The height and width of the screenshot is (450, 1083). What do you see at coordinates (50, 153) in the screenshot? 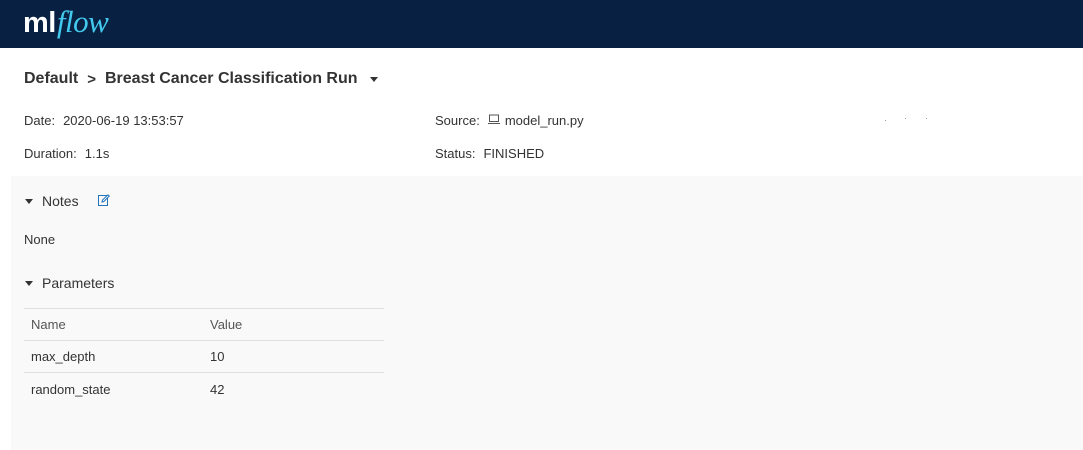
I see `duration-label: Duration:` at bounding box center [50, 153].